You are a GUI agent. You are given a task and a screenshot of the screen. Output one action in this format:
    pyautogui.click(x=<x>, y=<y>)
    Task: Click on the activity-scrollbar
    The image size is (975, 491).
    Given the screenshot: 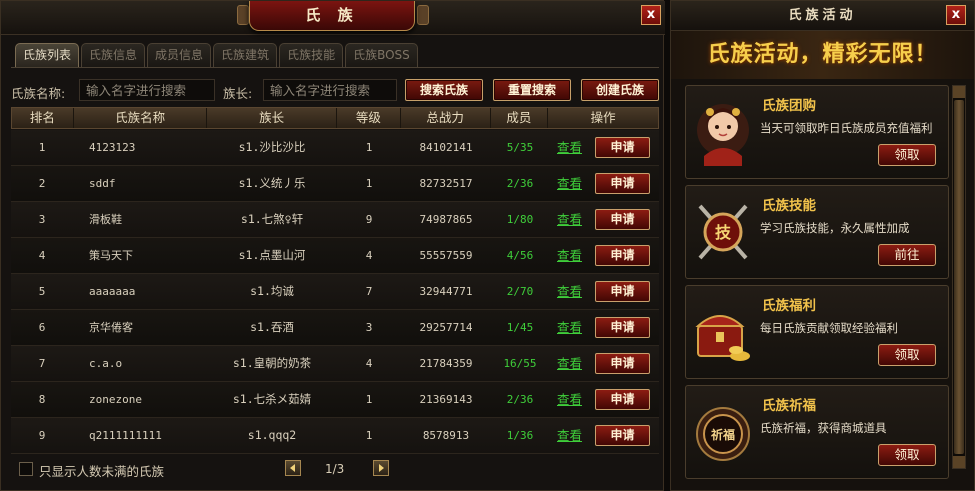 What is the action you would take?
    pyautogui.click(x=959, y=277)
    